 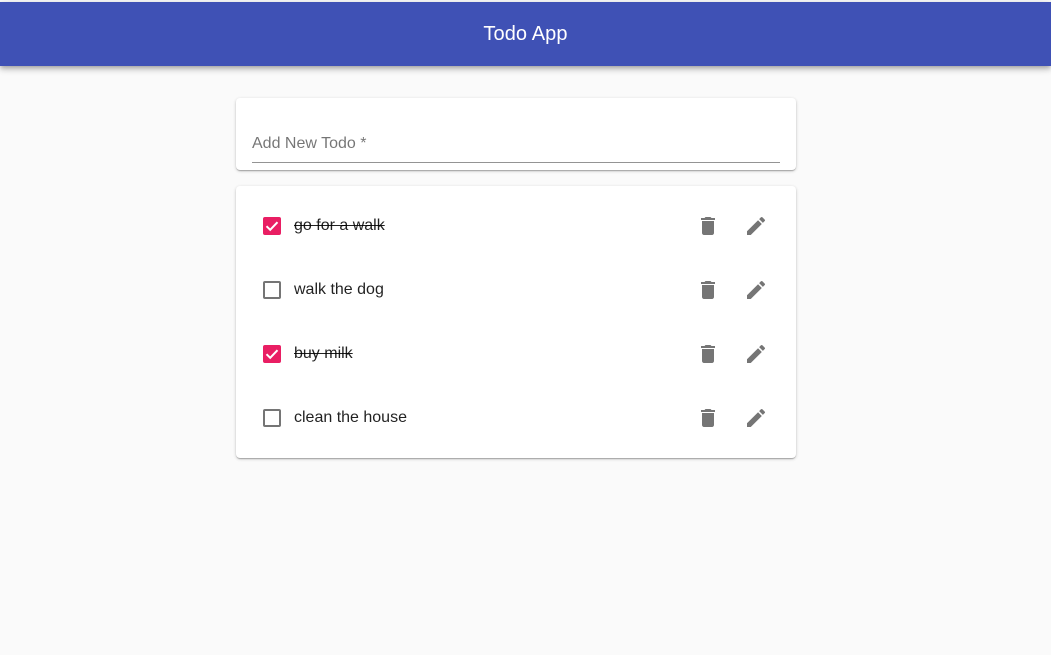 What do you see at coordinates (339, 289) in the screenshot?
I see `todo-text: walk the dog` at bounding box center [339, 289].